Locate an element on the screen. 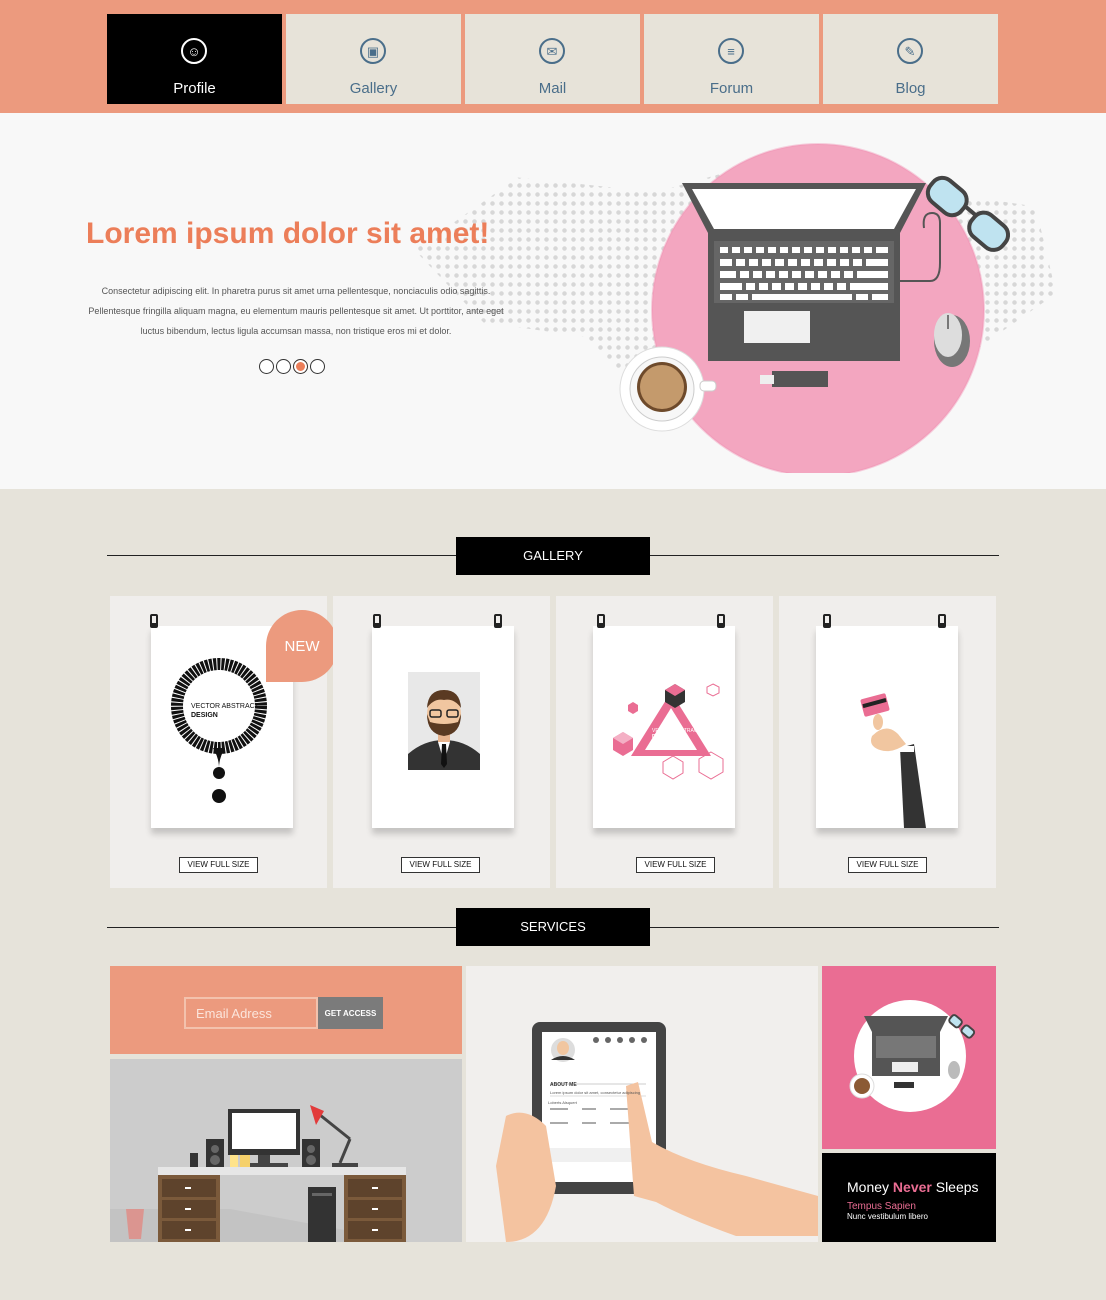  gallery-card: VECTOR ABSTRACT DESIGN VIEW FULL SIZE is located at coordinates (664, 742).